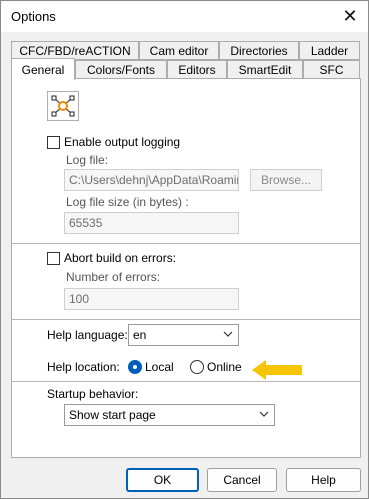 The image size is (369, 499). Describe the element at coordinates (151, 223) in the screenshot. I see `log-file-size-field: 65535` at that location.